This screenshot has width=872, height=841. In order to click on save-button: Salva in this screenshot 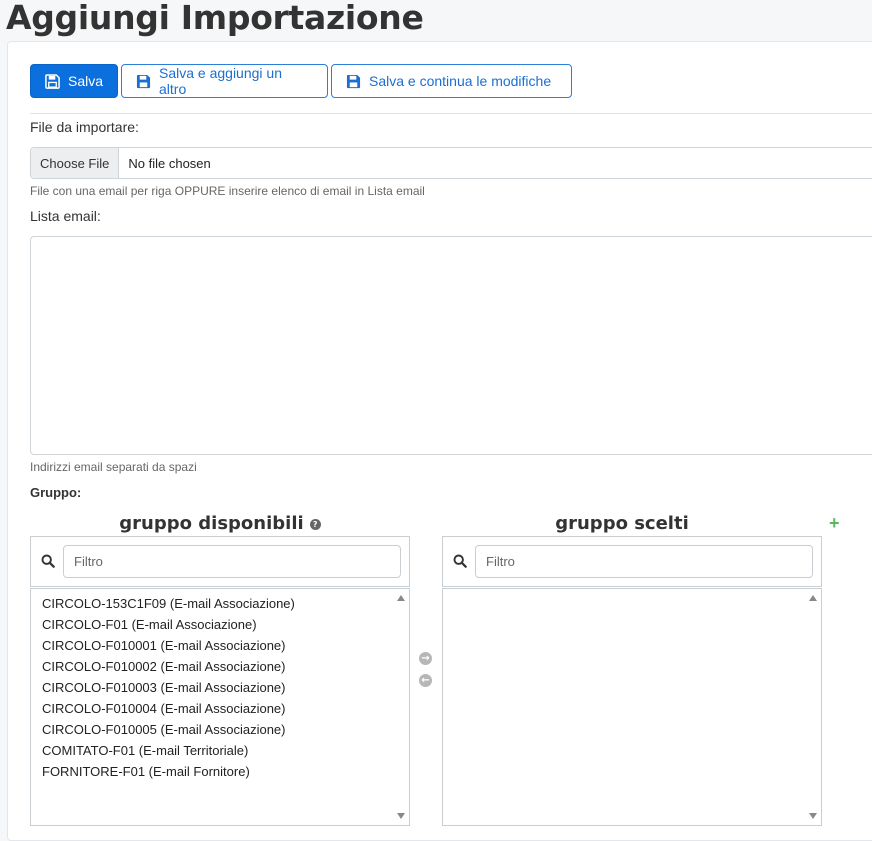, I will do `click(74, 81)`.